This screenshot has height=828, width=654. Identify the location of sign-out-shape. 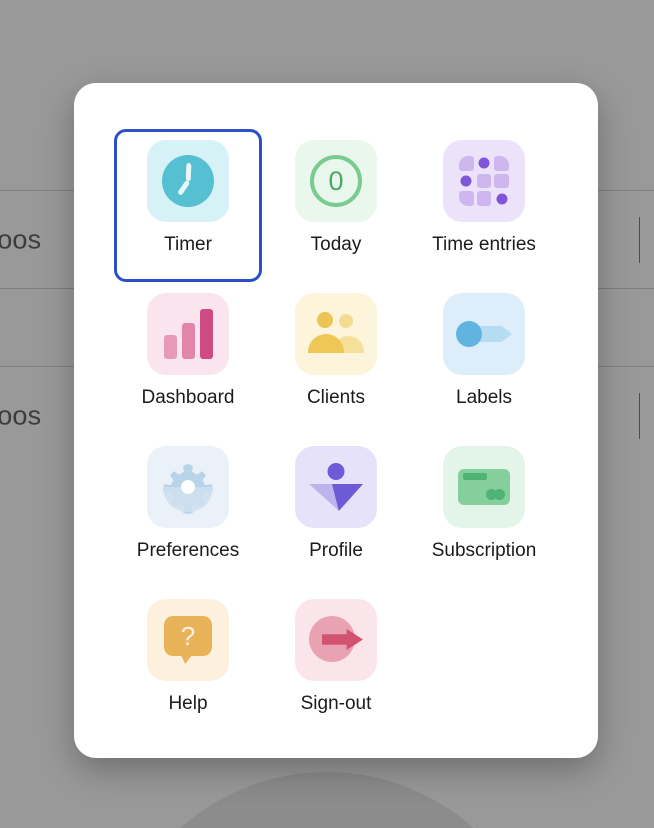
(336, 640).